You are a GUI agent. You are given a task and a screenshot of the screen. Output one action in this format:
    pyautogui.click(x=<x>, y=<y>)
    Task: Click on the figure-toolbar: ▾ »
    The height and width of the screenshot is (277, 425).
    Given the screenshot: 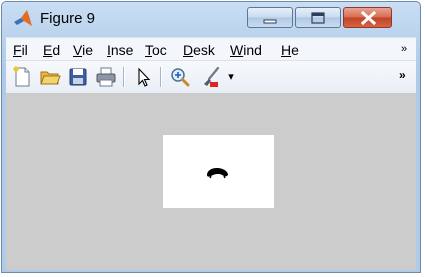 What is the action you would take?
    pyautogui.click(x=211, y=77)
    